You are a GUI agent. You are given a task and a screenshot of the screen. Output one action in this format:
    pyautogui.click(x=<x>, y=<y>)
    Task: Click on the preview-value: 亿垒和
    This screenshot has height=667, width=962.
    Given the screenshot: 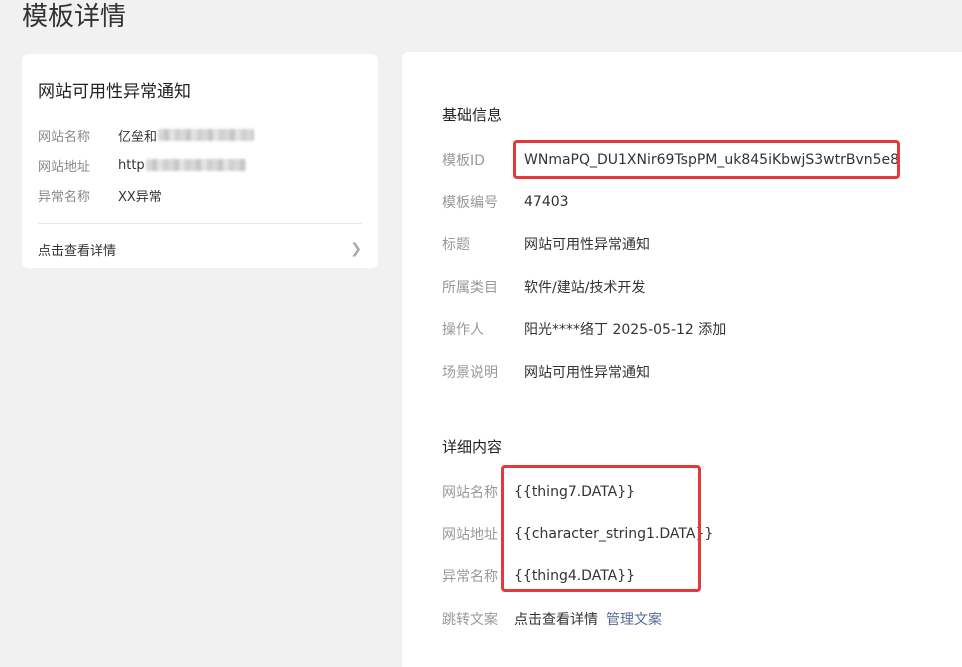 What is the action you would take?
    pyautogui.click(x=186, y=135)
    